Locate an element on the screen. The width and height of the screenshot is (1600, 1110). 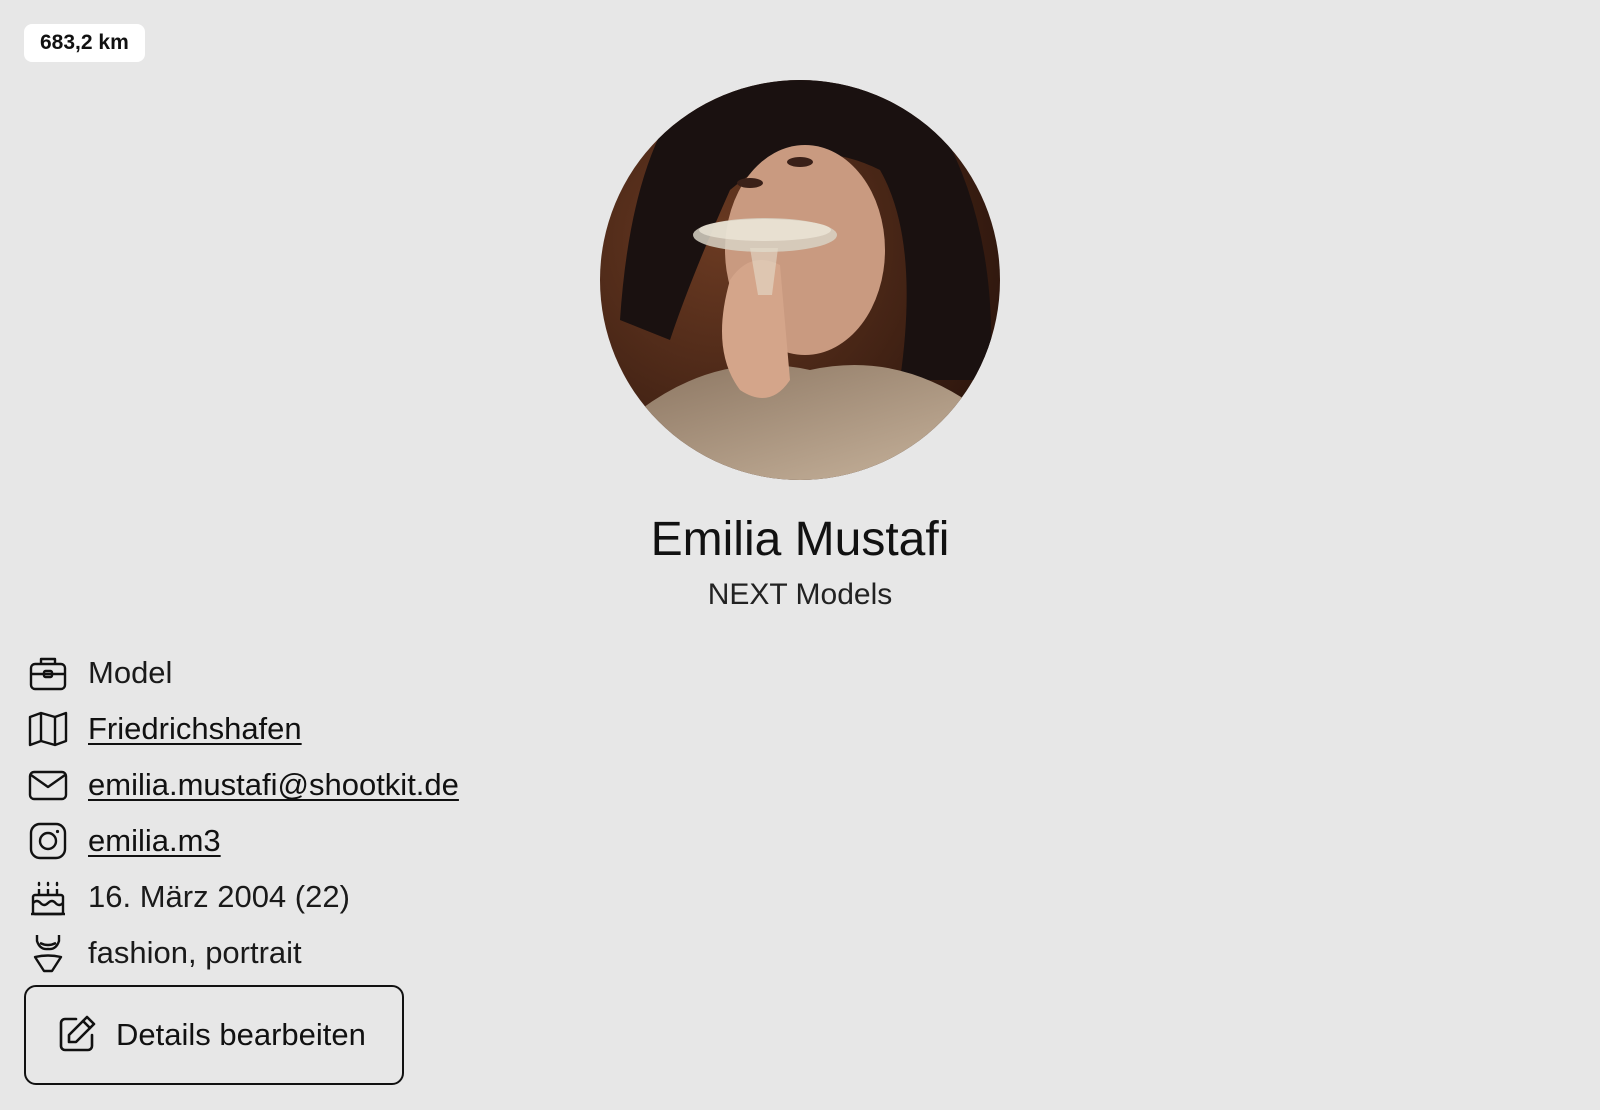
detail-row-role: Model is located at coordinates (242, 673).